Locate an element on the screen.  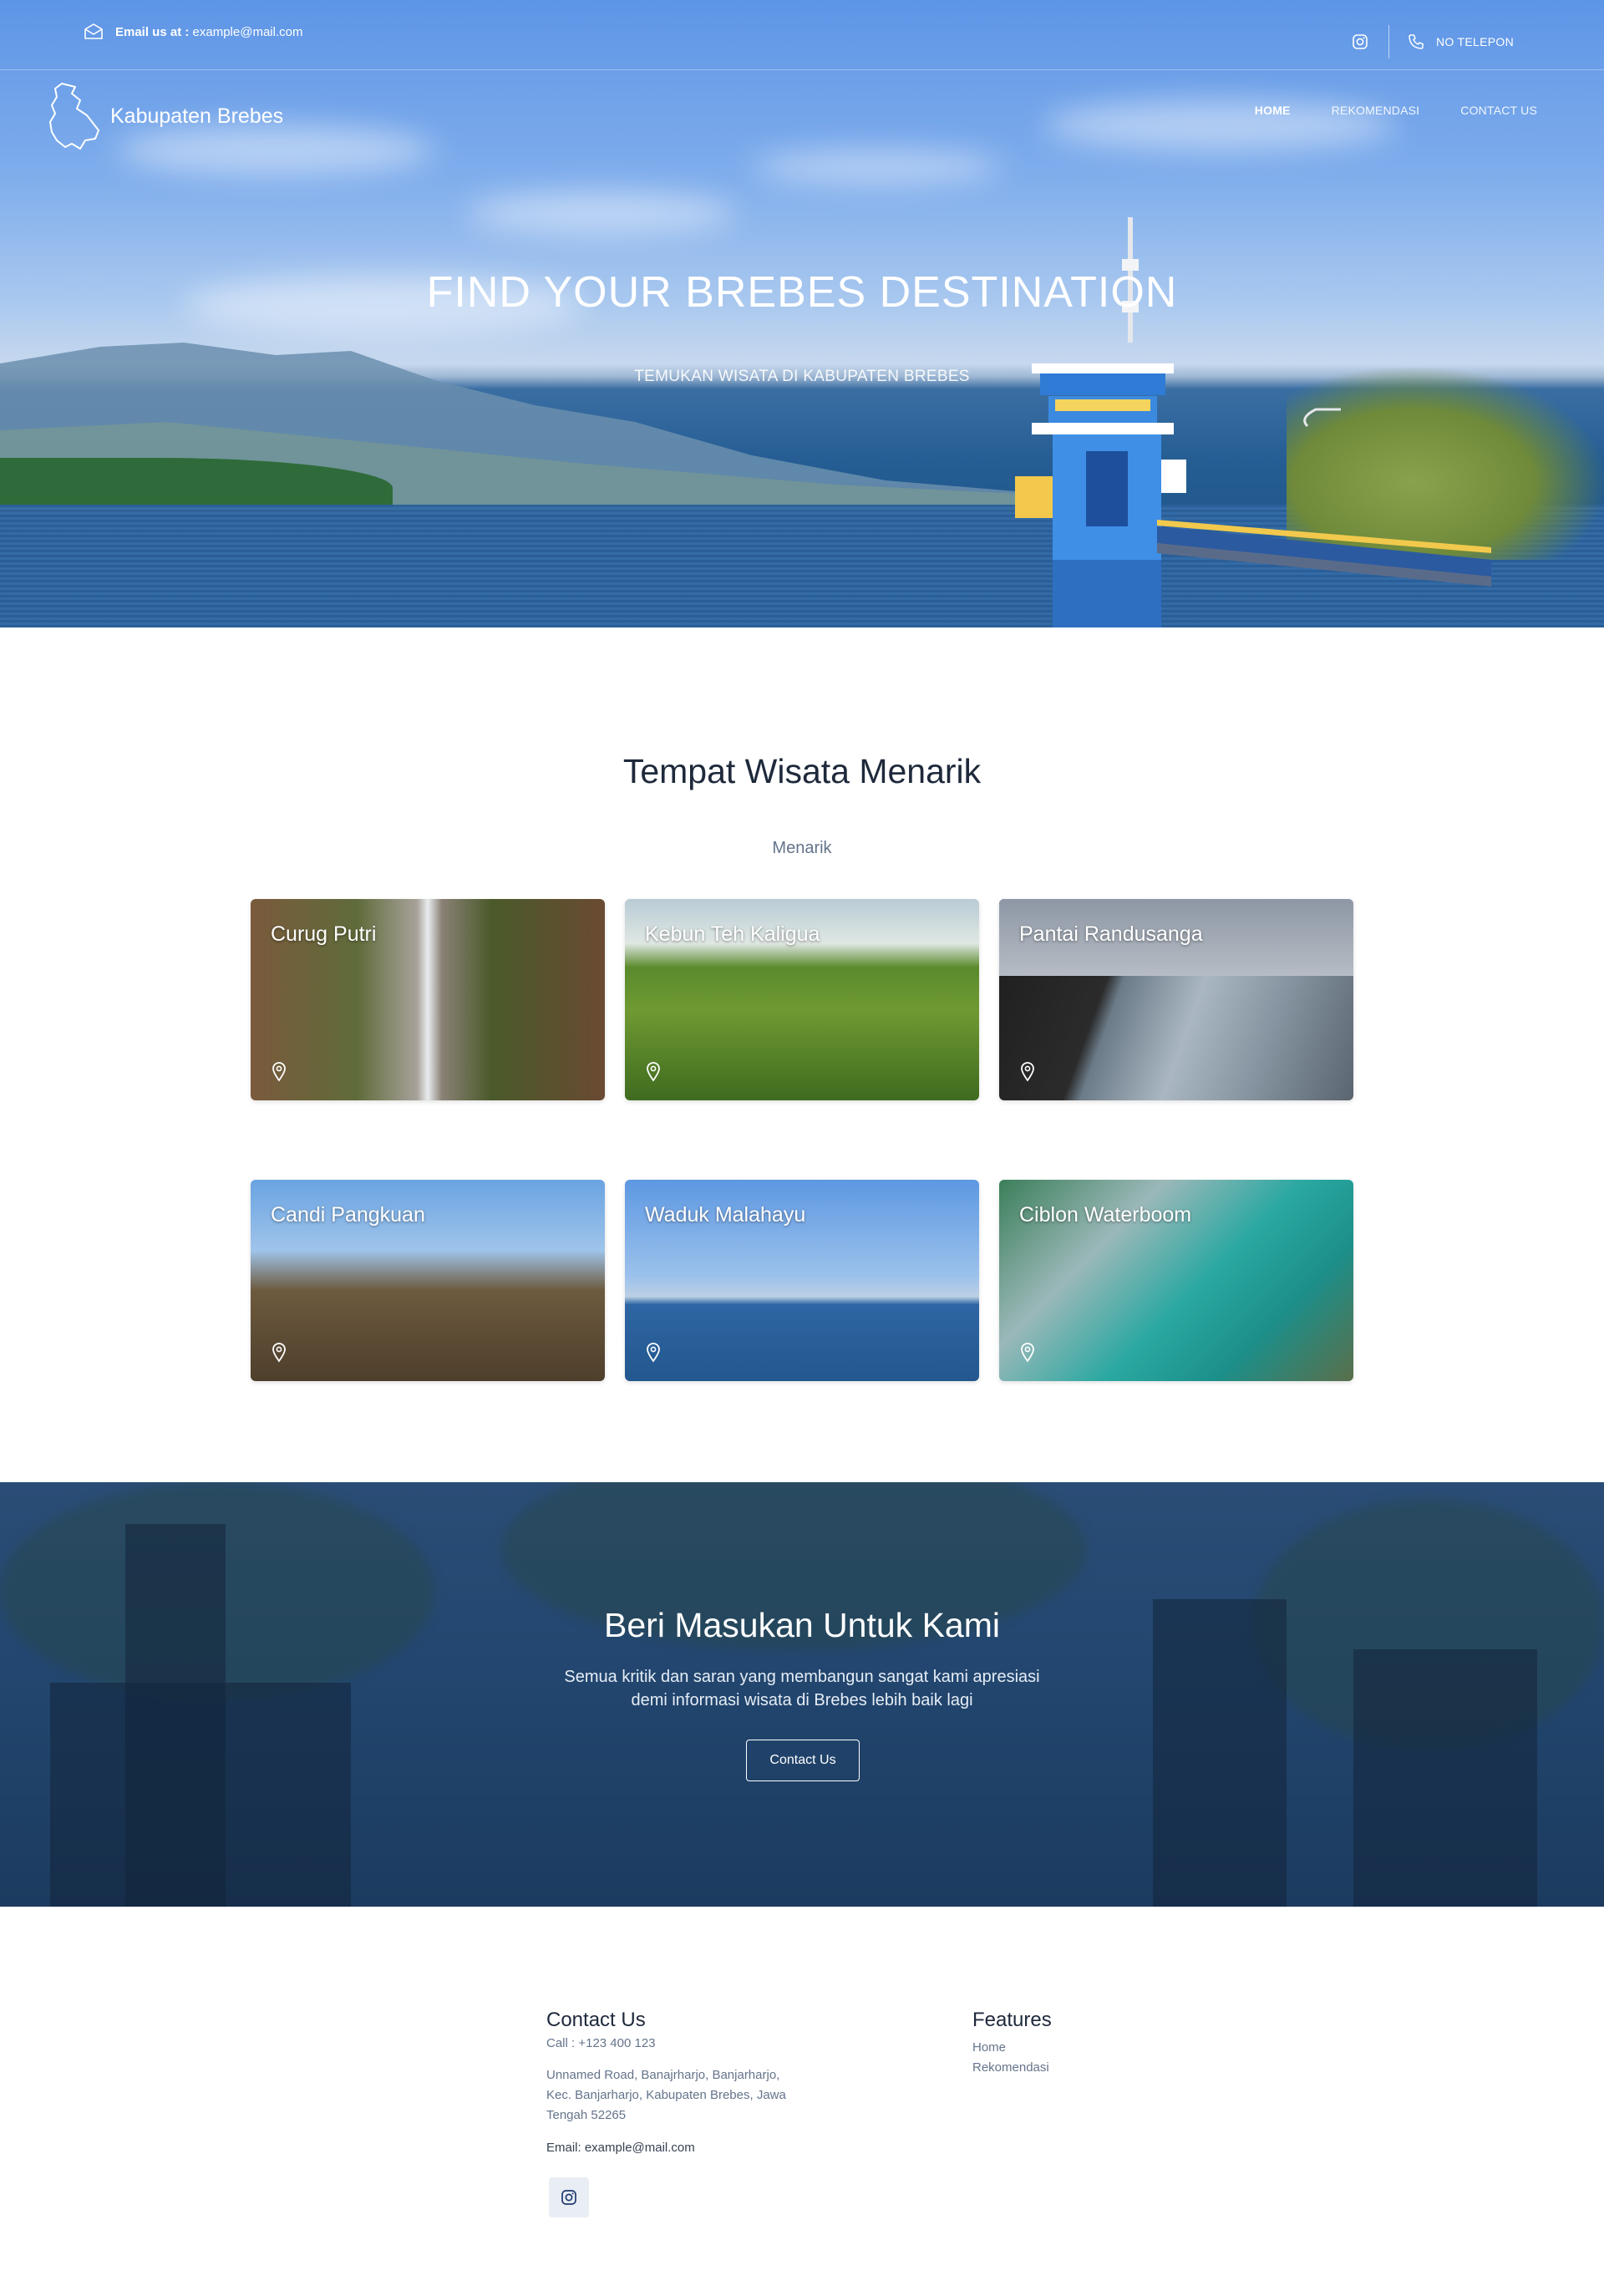
footer-instagram-button is located at coordinates (569, 2197).